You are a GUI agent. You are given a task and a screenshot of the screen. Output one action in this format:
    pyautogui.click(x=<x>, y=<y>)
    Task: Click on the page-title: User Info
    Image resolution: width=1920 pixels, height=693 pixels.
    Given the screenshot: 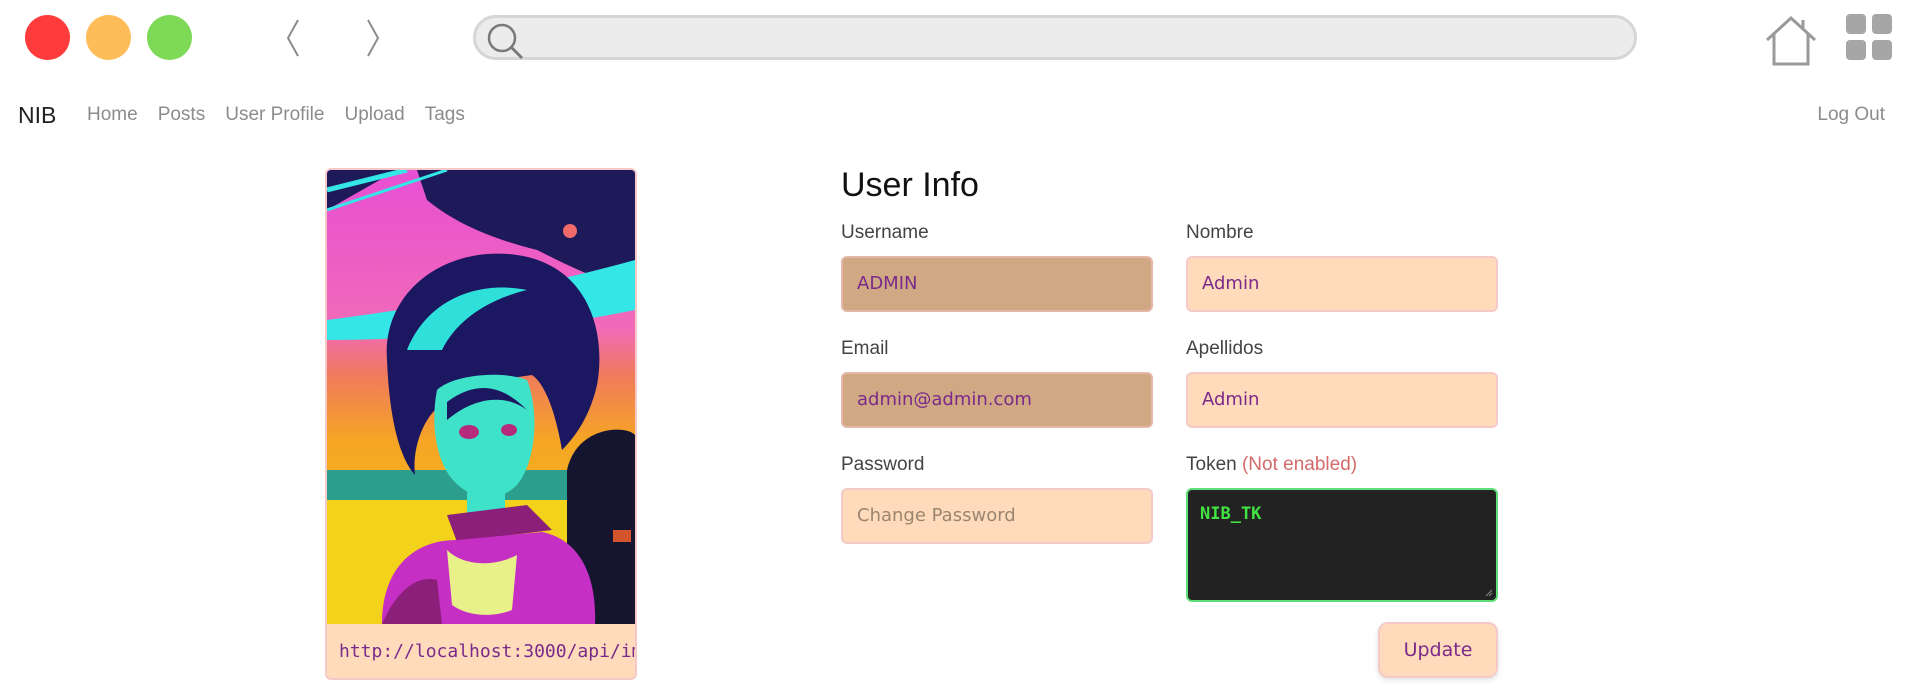 What is the action you would take?
    pyautogui.click(x=910, y=185)
    